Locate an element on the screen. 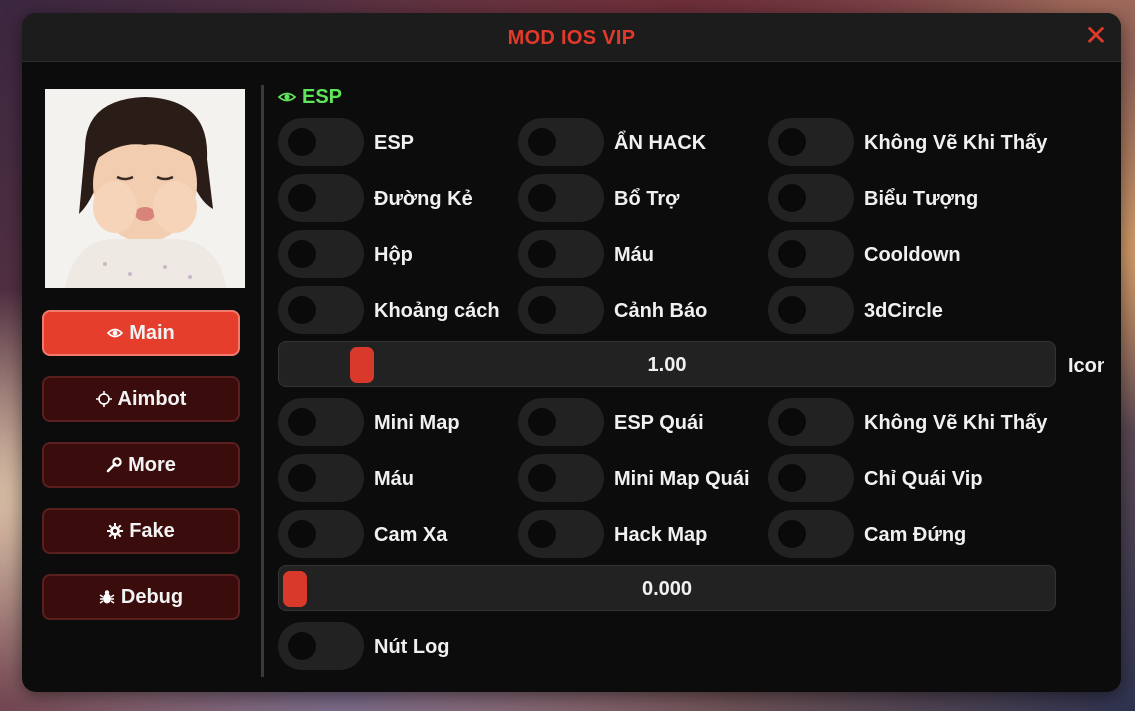 Image resolution: width=1135 pixels, height=711 pixels. nav-main-button: Main is located at coordinates (141, 333).